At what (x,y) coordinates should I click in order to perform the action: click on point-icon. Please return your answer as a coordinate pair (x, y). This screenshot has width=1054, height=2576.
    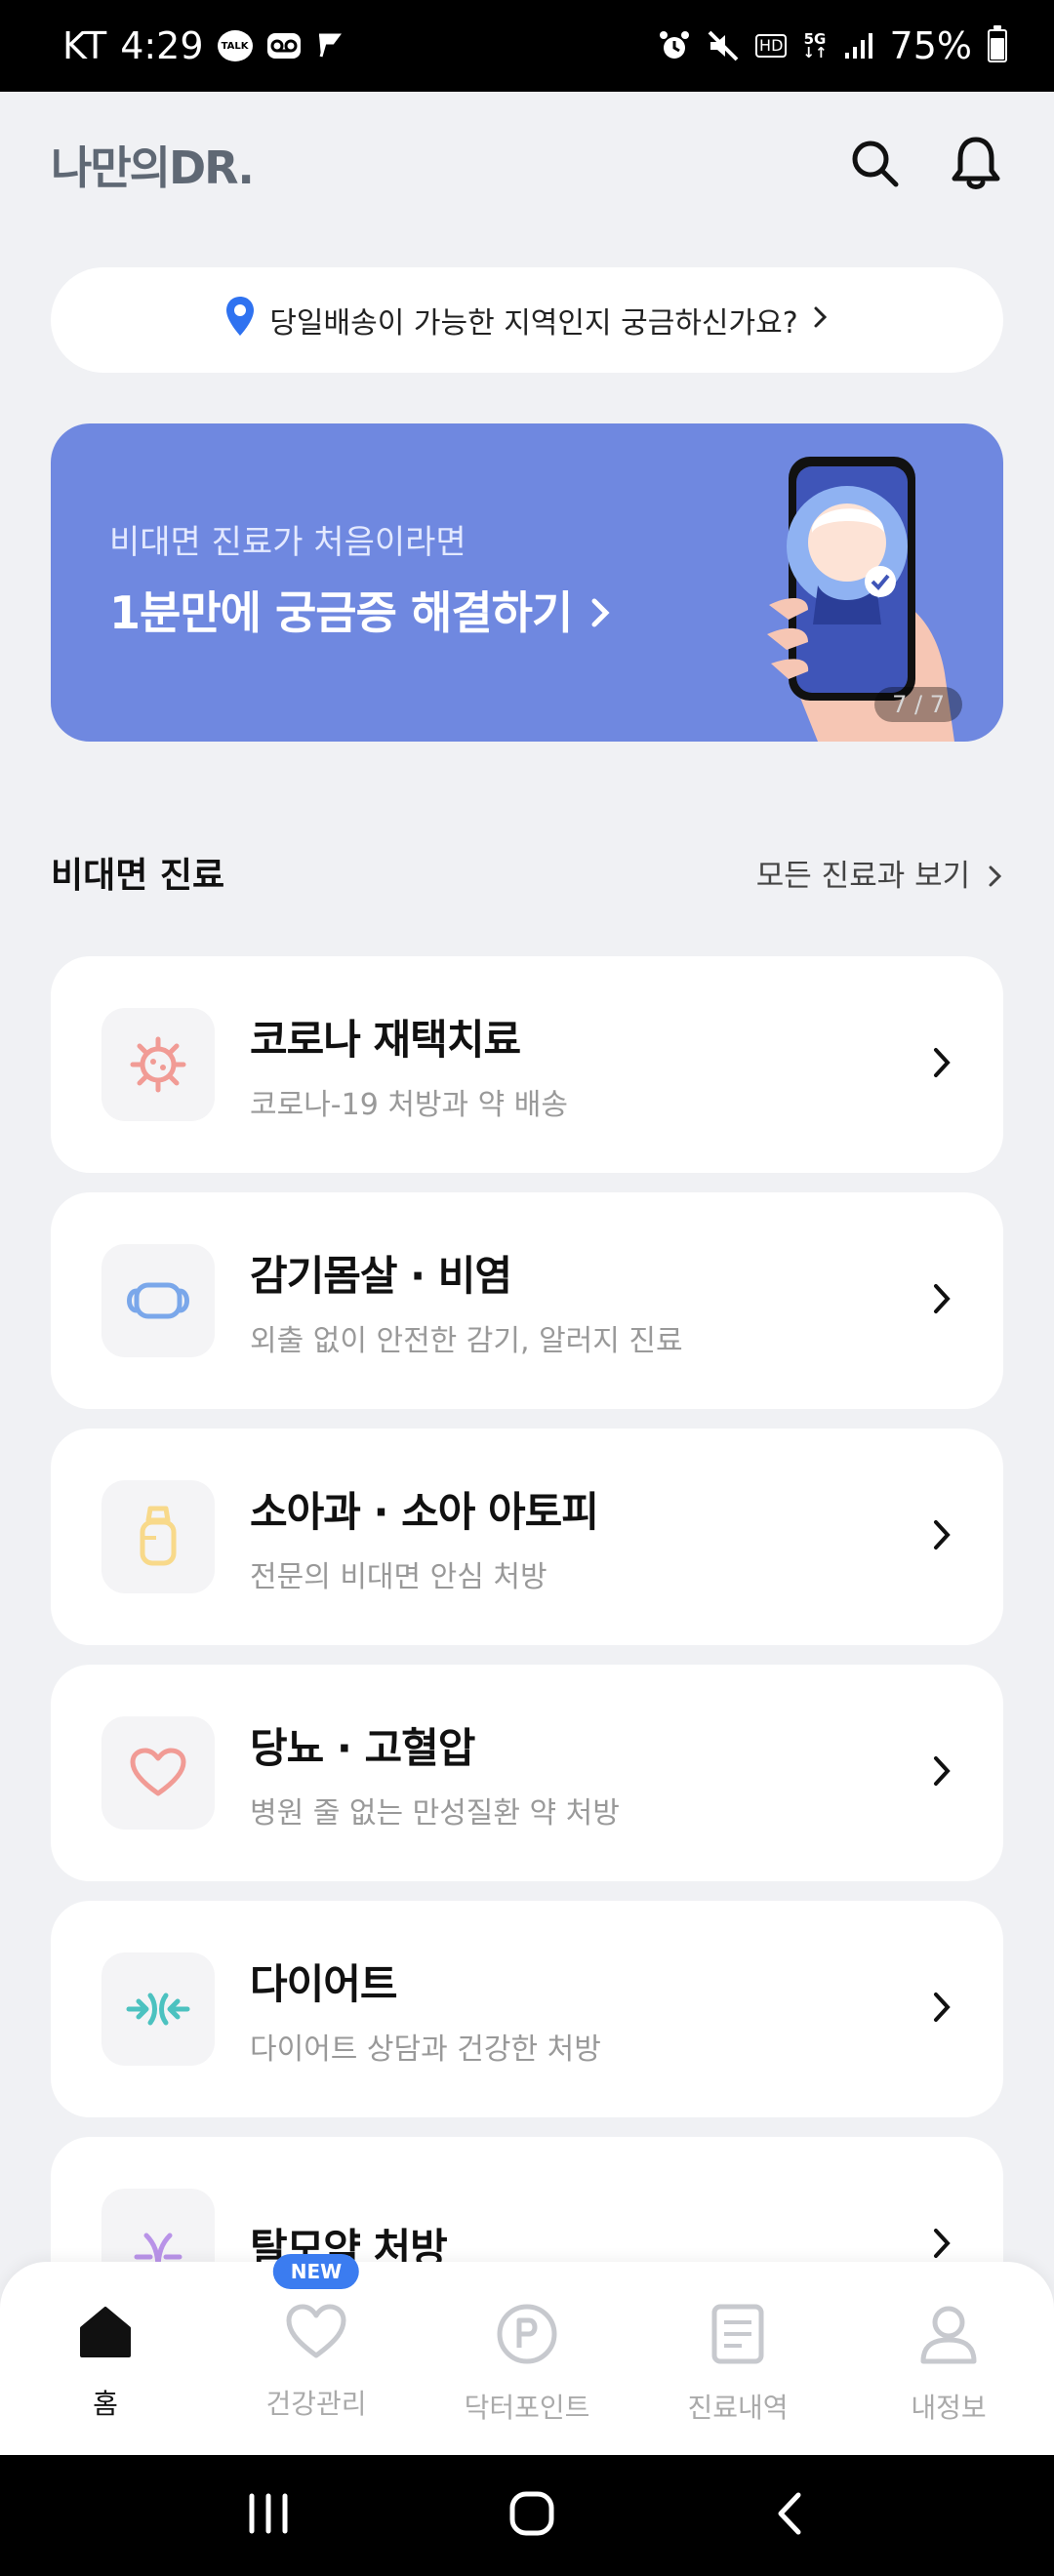
    Looking at the image, I should click on (527, 2336).